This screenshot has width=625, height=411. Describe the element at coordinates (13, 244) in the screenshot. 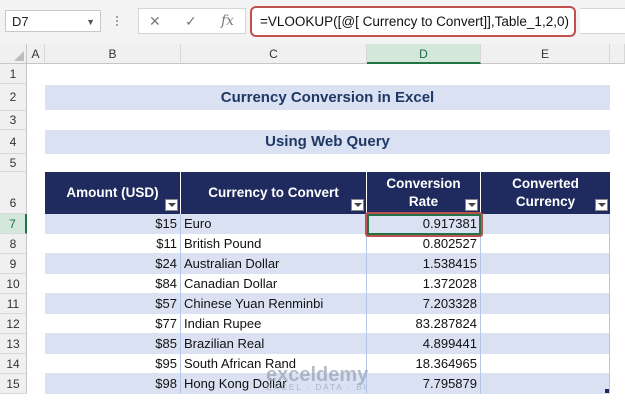

I see `row-header-8: 8` at that location.